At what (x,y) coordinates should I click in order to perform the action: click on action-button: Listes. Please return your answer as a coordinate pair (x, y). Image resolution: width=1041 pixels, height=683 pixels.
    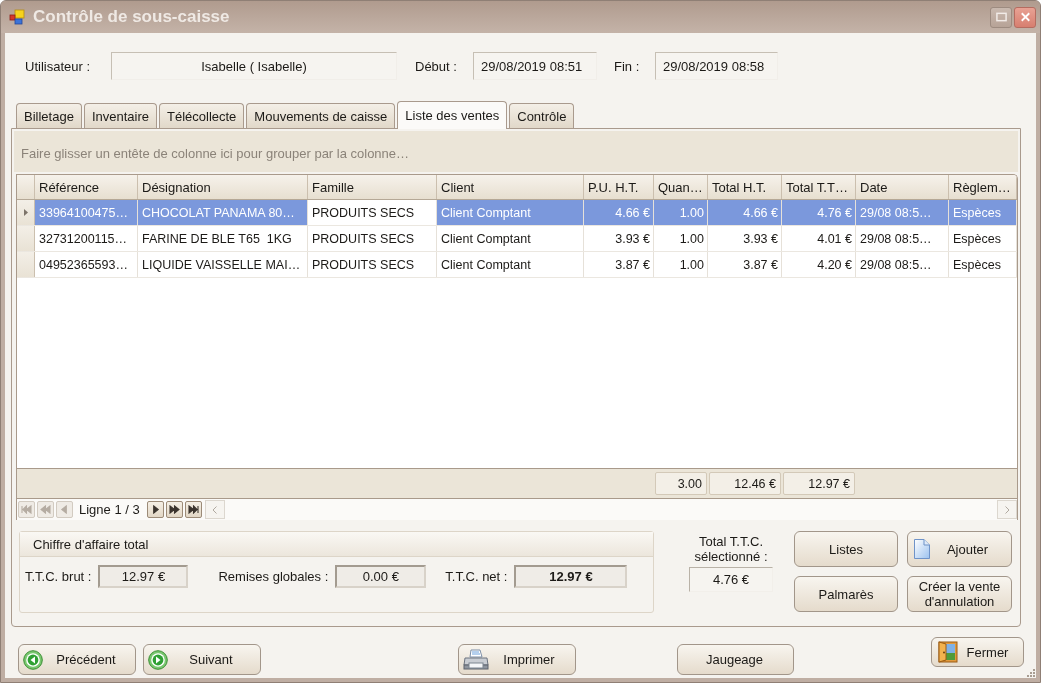
    Looking at the image, I should click on (846, 549).